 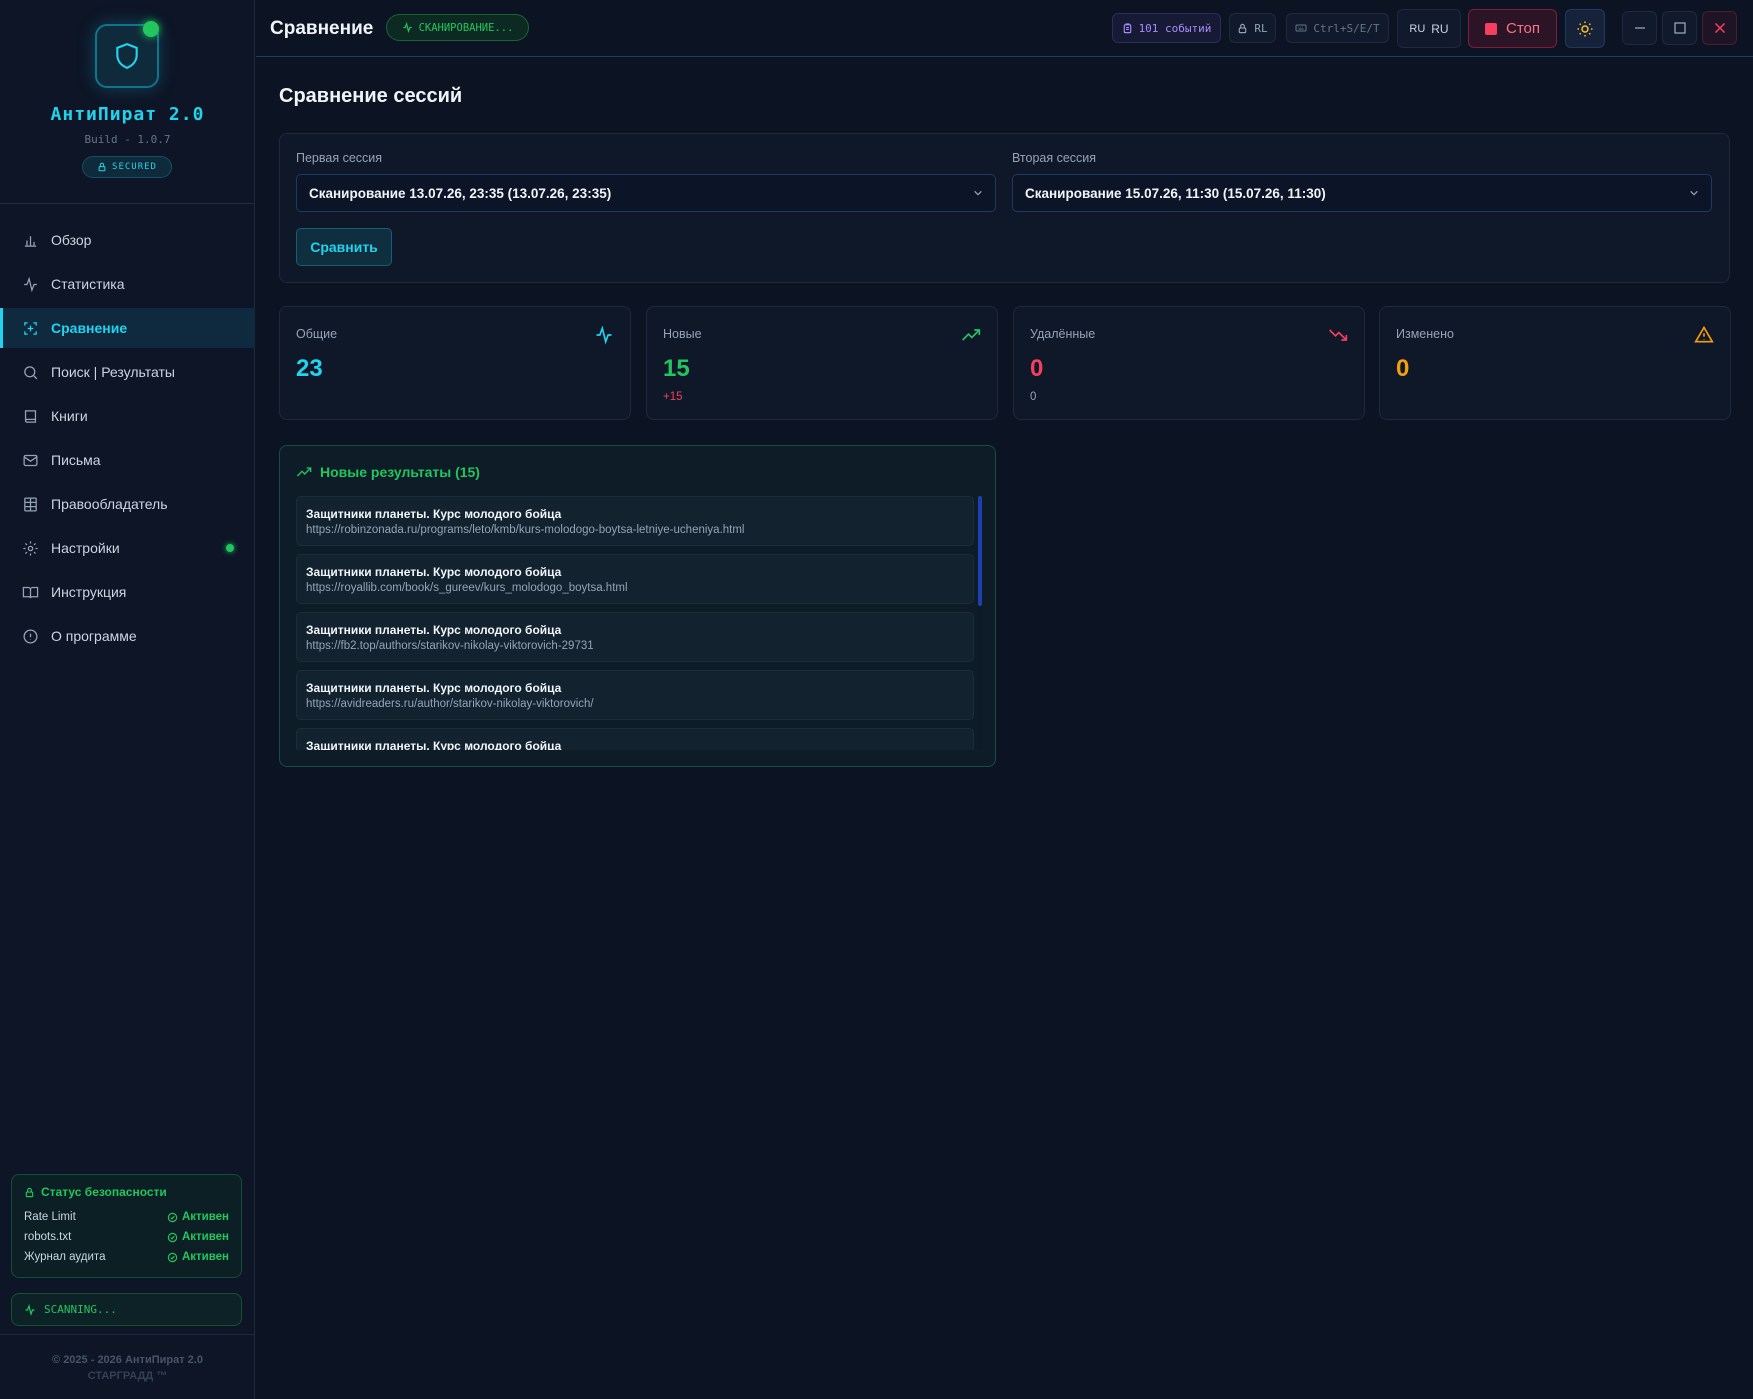 What do you see at coordinates (1555, 363) in the screenshot?
I see `stat-card-changed: Изменено 0` at bounding box center [1555, 363].